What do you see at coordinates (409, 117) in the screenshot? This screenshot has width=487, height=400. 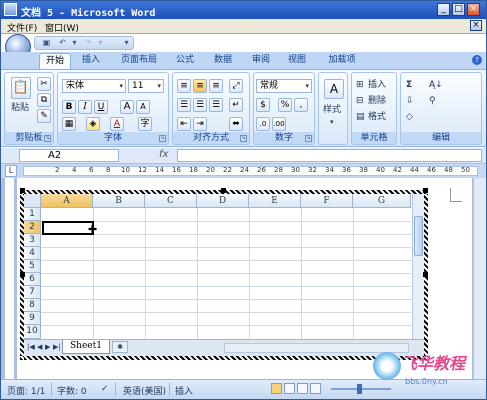 I see `clear-icon: ◇` at bounding box center [409, 117].